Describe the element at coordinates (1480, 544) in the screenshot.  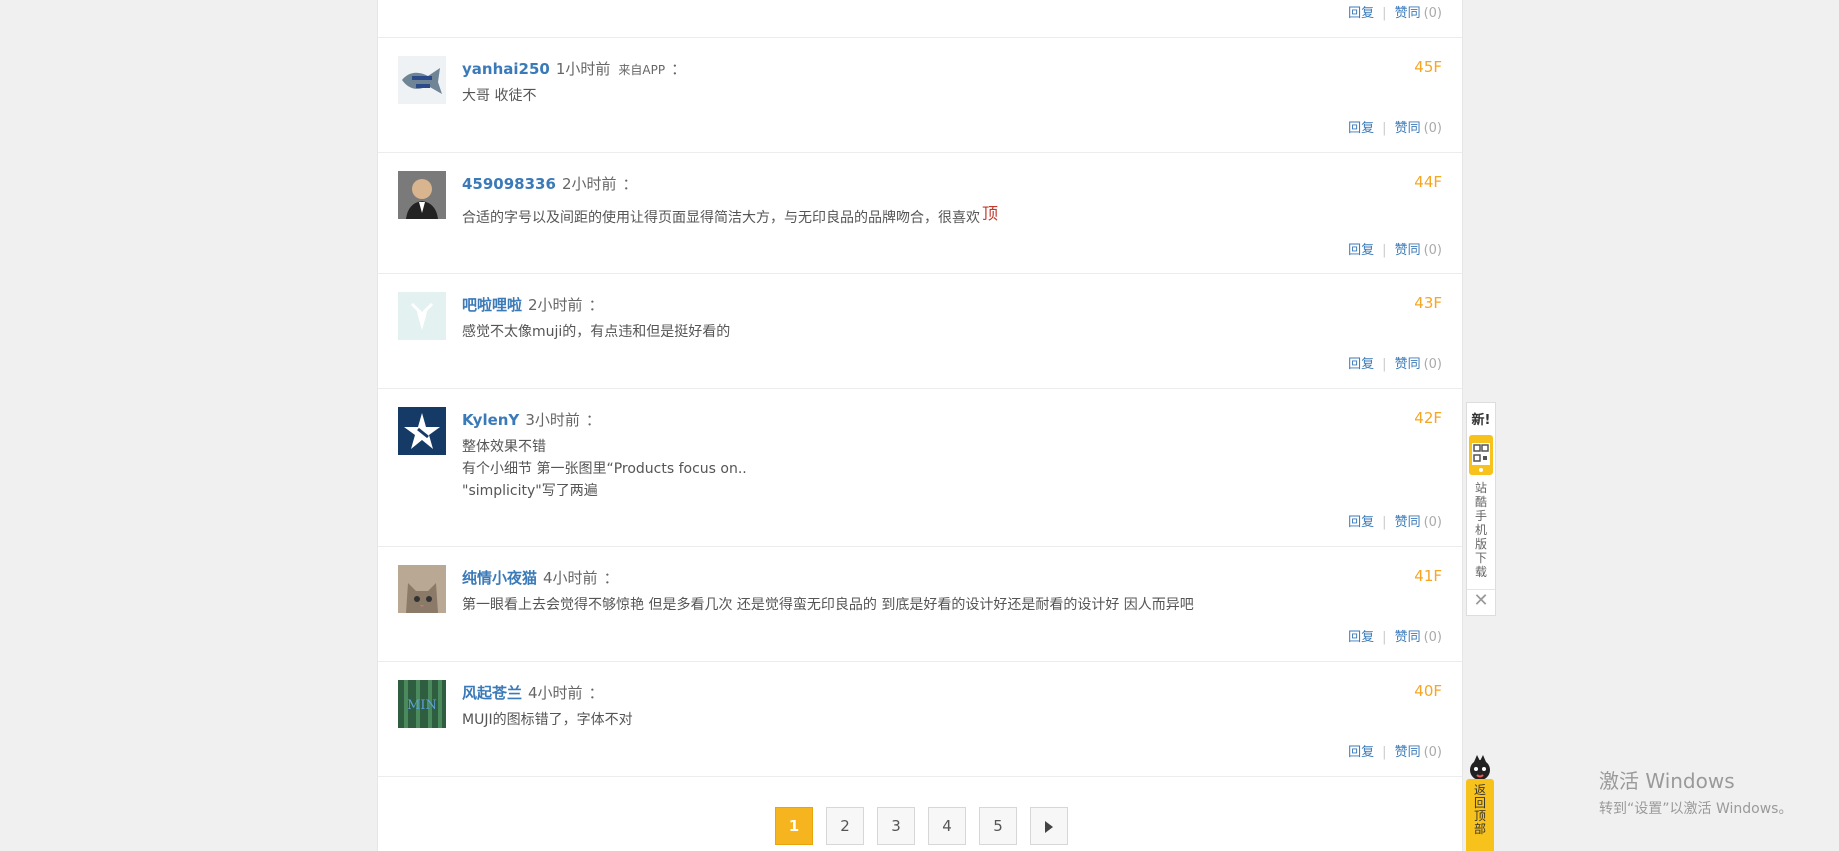
I see `label-char: 版` at that location.